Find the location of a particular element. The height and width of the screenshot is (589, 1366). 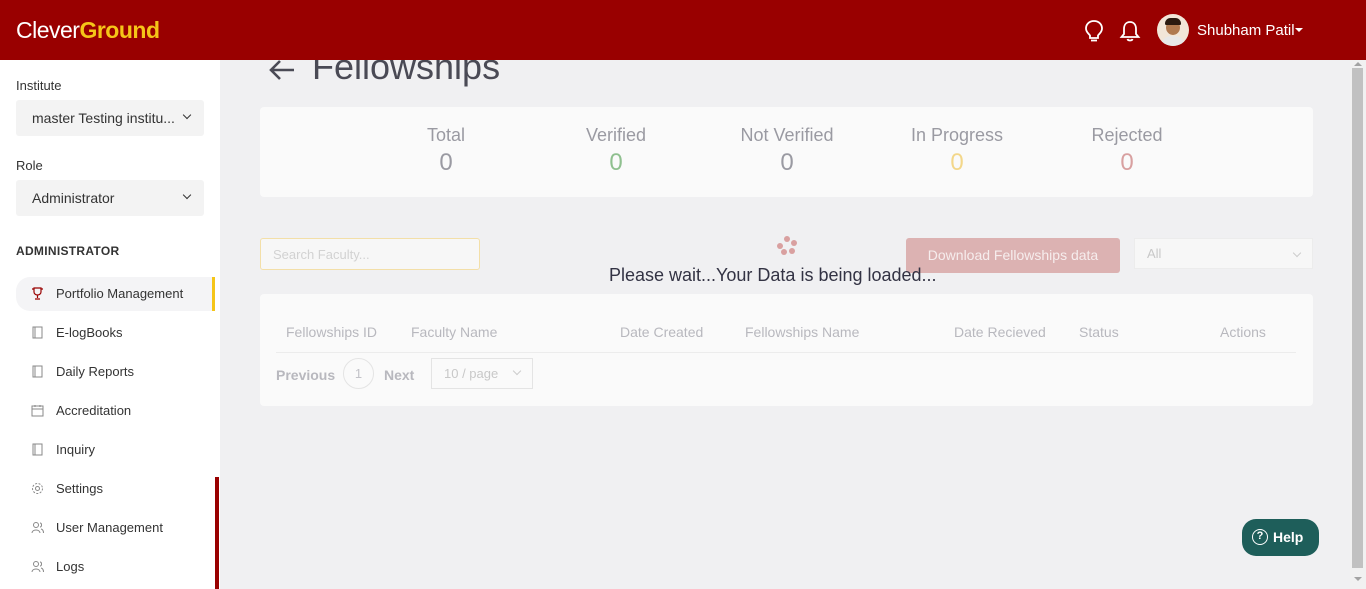

institute-label: Institute is located at coordinates (39, 85).